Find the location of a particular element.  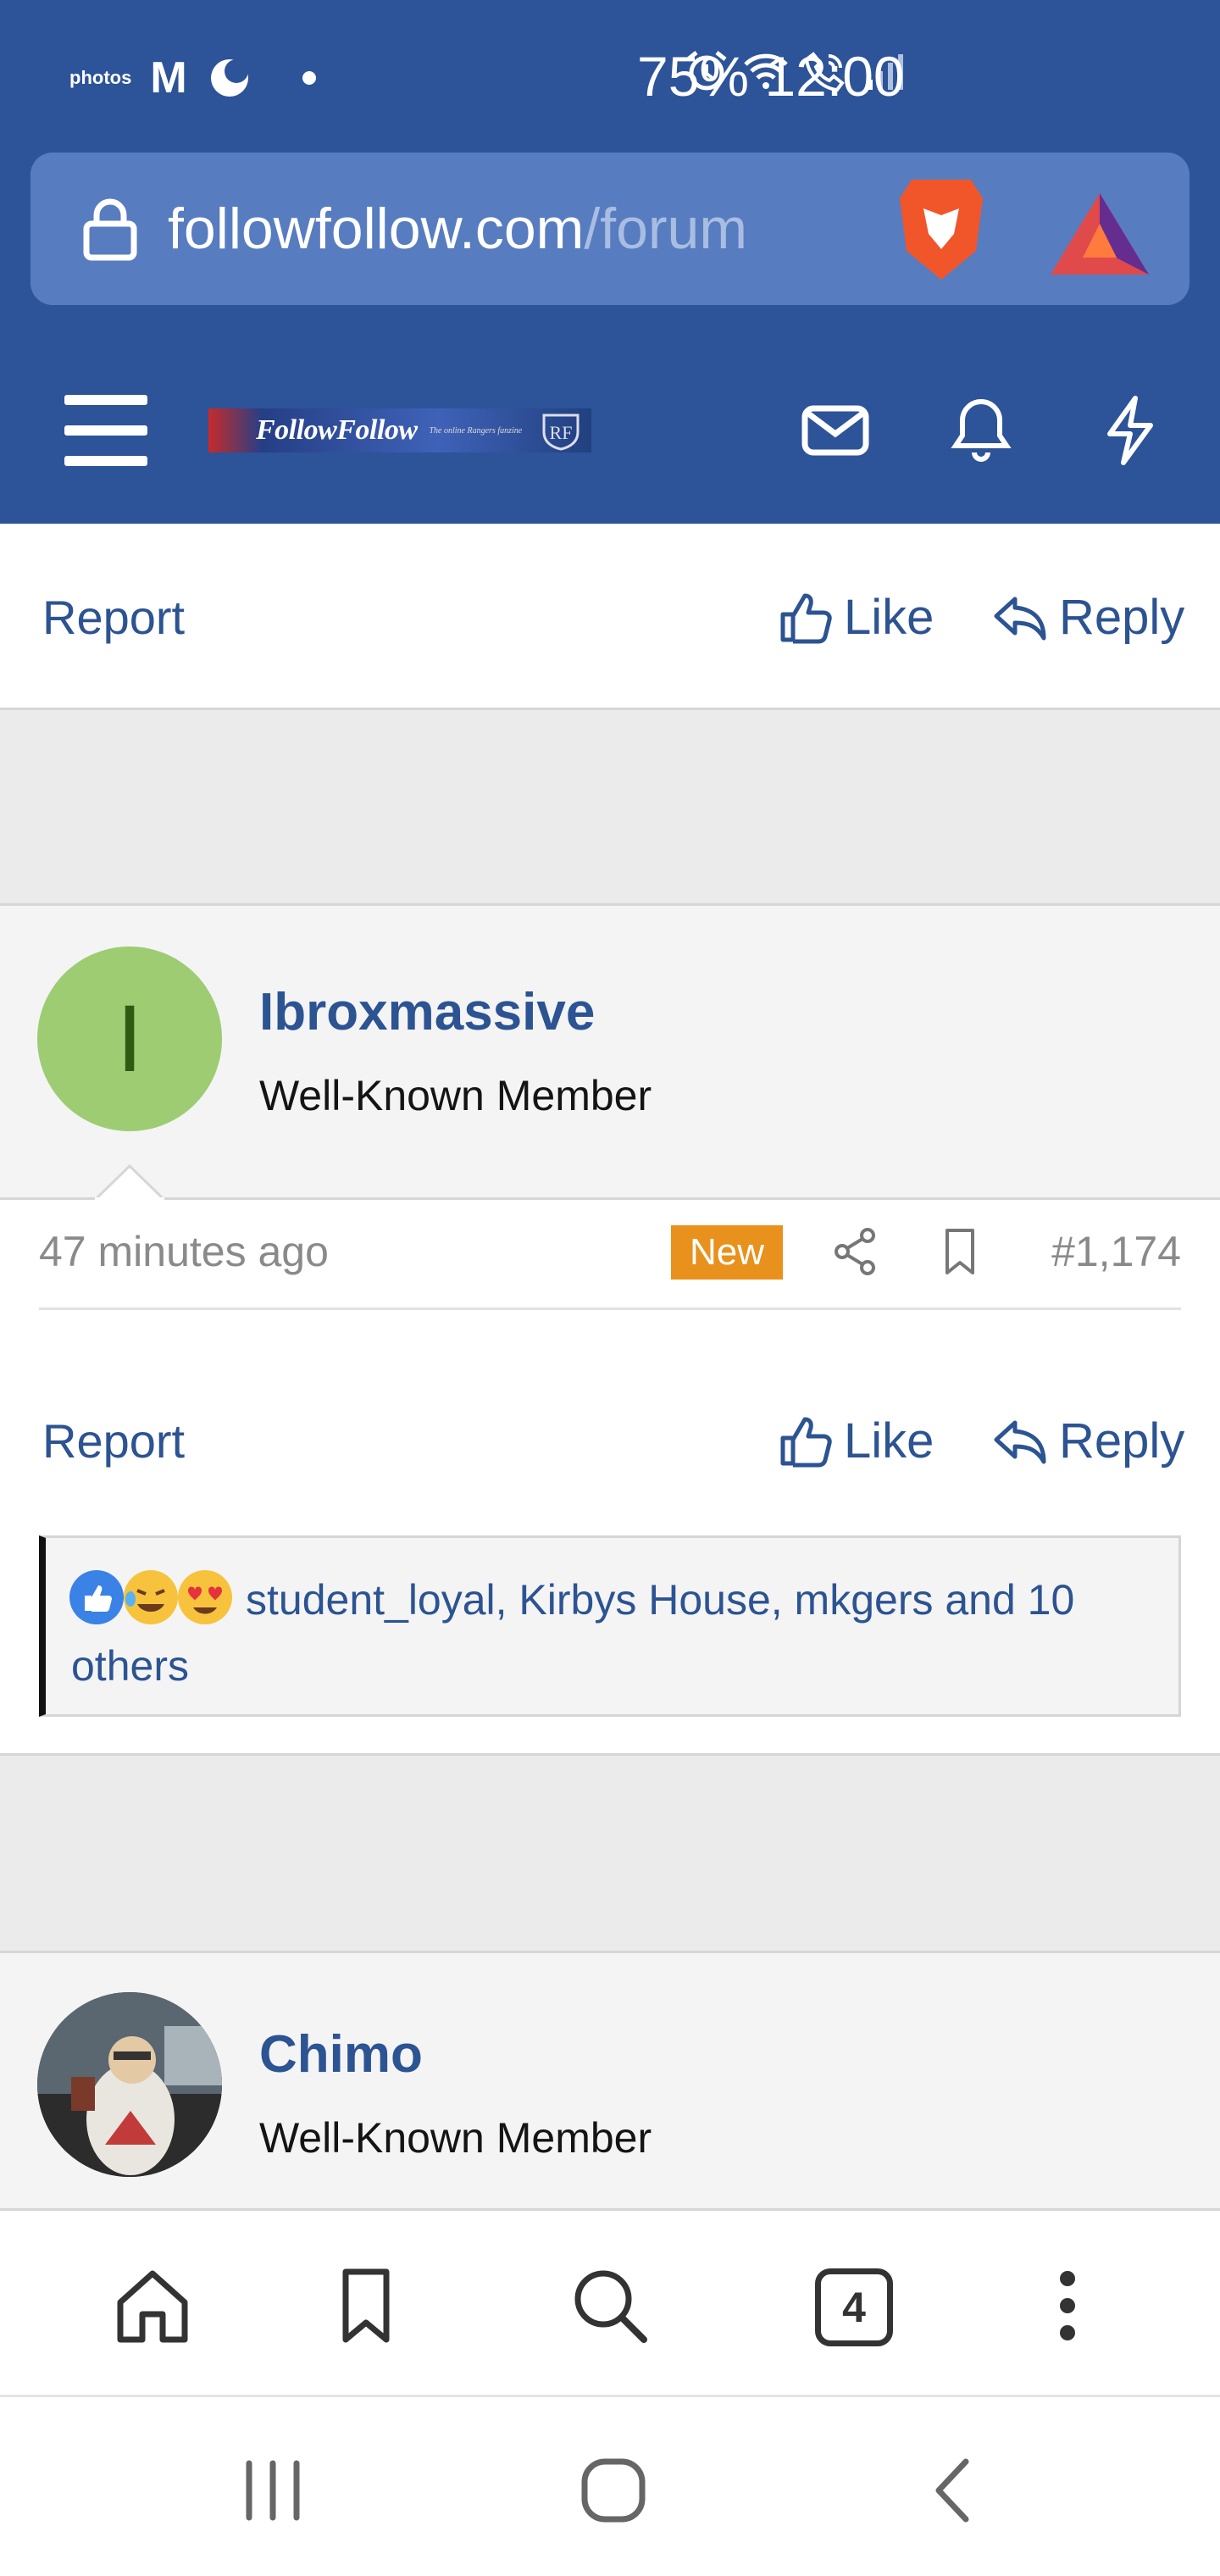

browser-bottom-toolbar: 4 is located at coordinates (610, 2301).